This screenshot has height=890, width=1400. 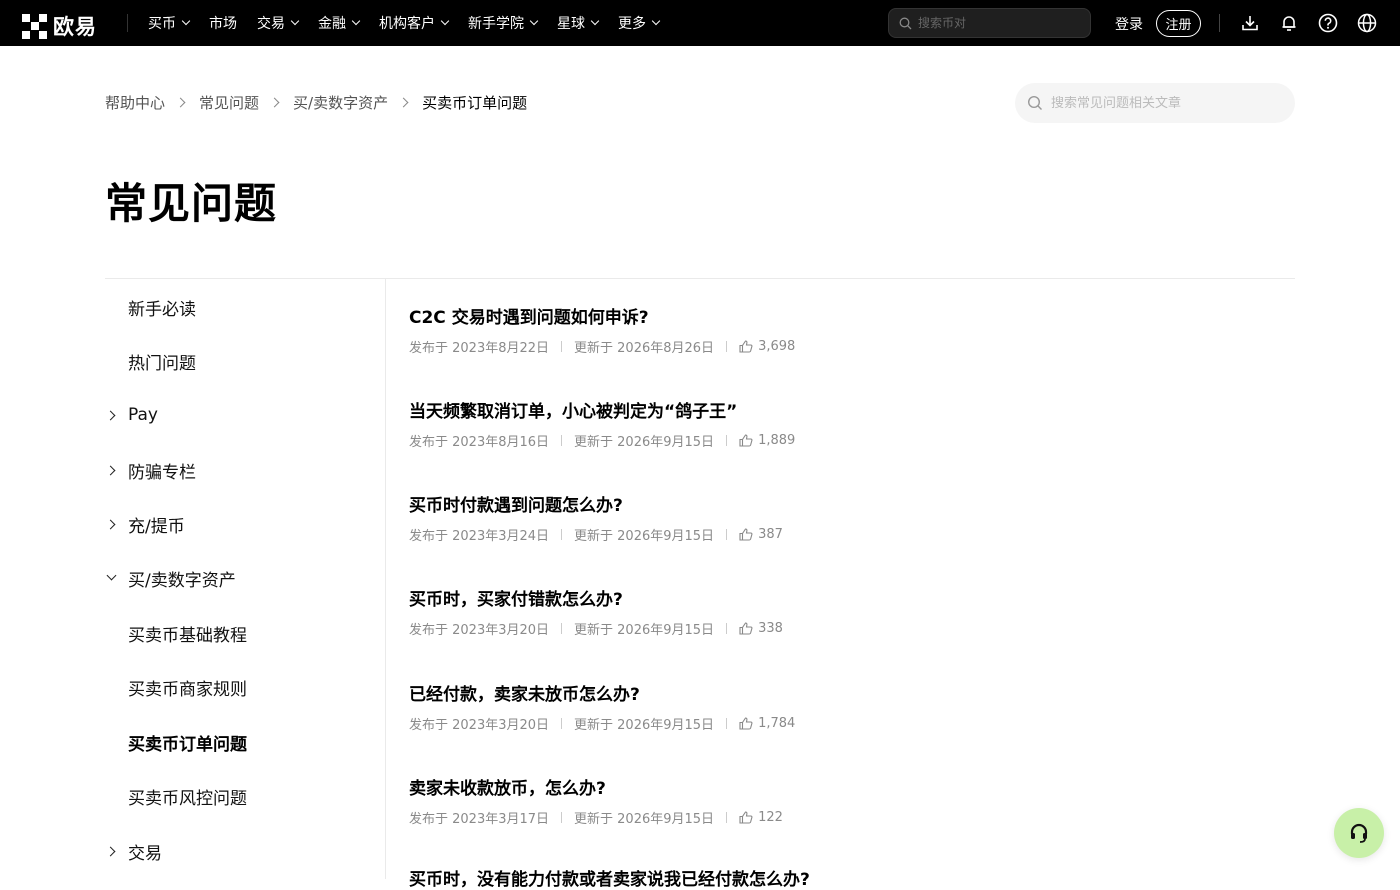 What do you see at coordinates (700, 23) in the screenshot?
I see `top-navbar: 欧易 买币 市场 交易 金融 机构客户 新手学院 星球 更多 登录 注册` at bounding box center [700, 23].